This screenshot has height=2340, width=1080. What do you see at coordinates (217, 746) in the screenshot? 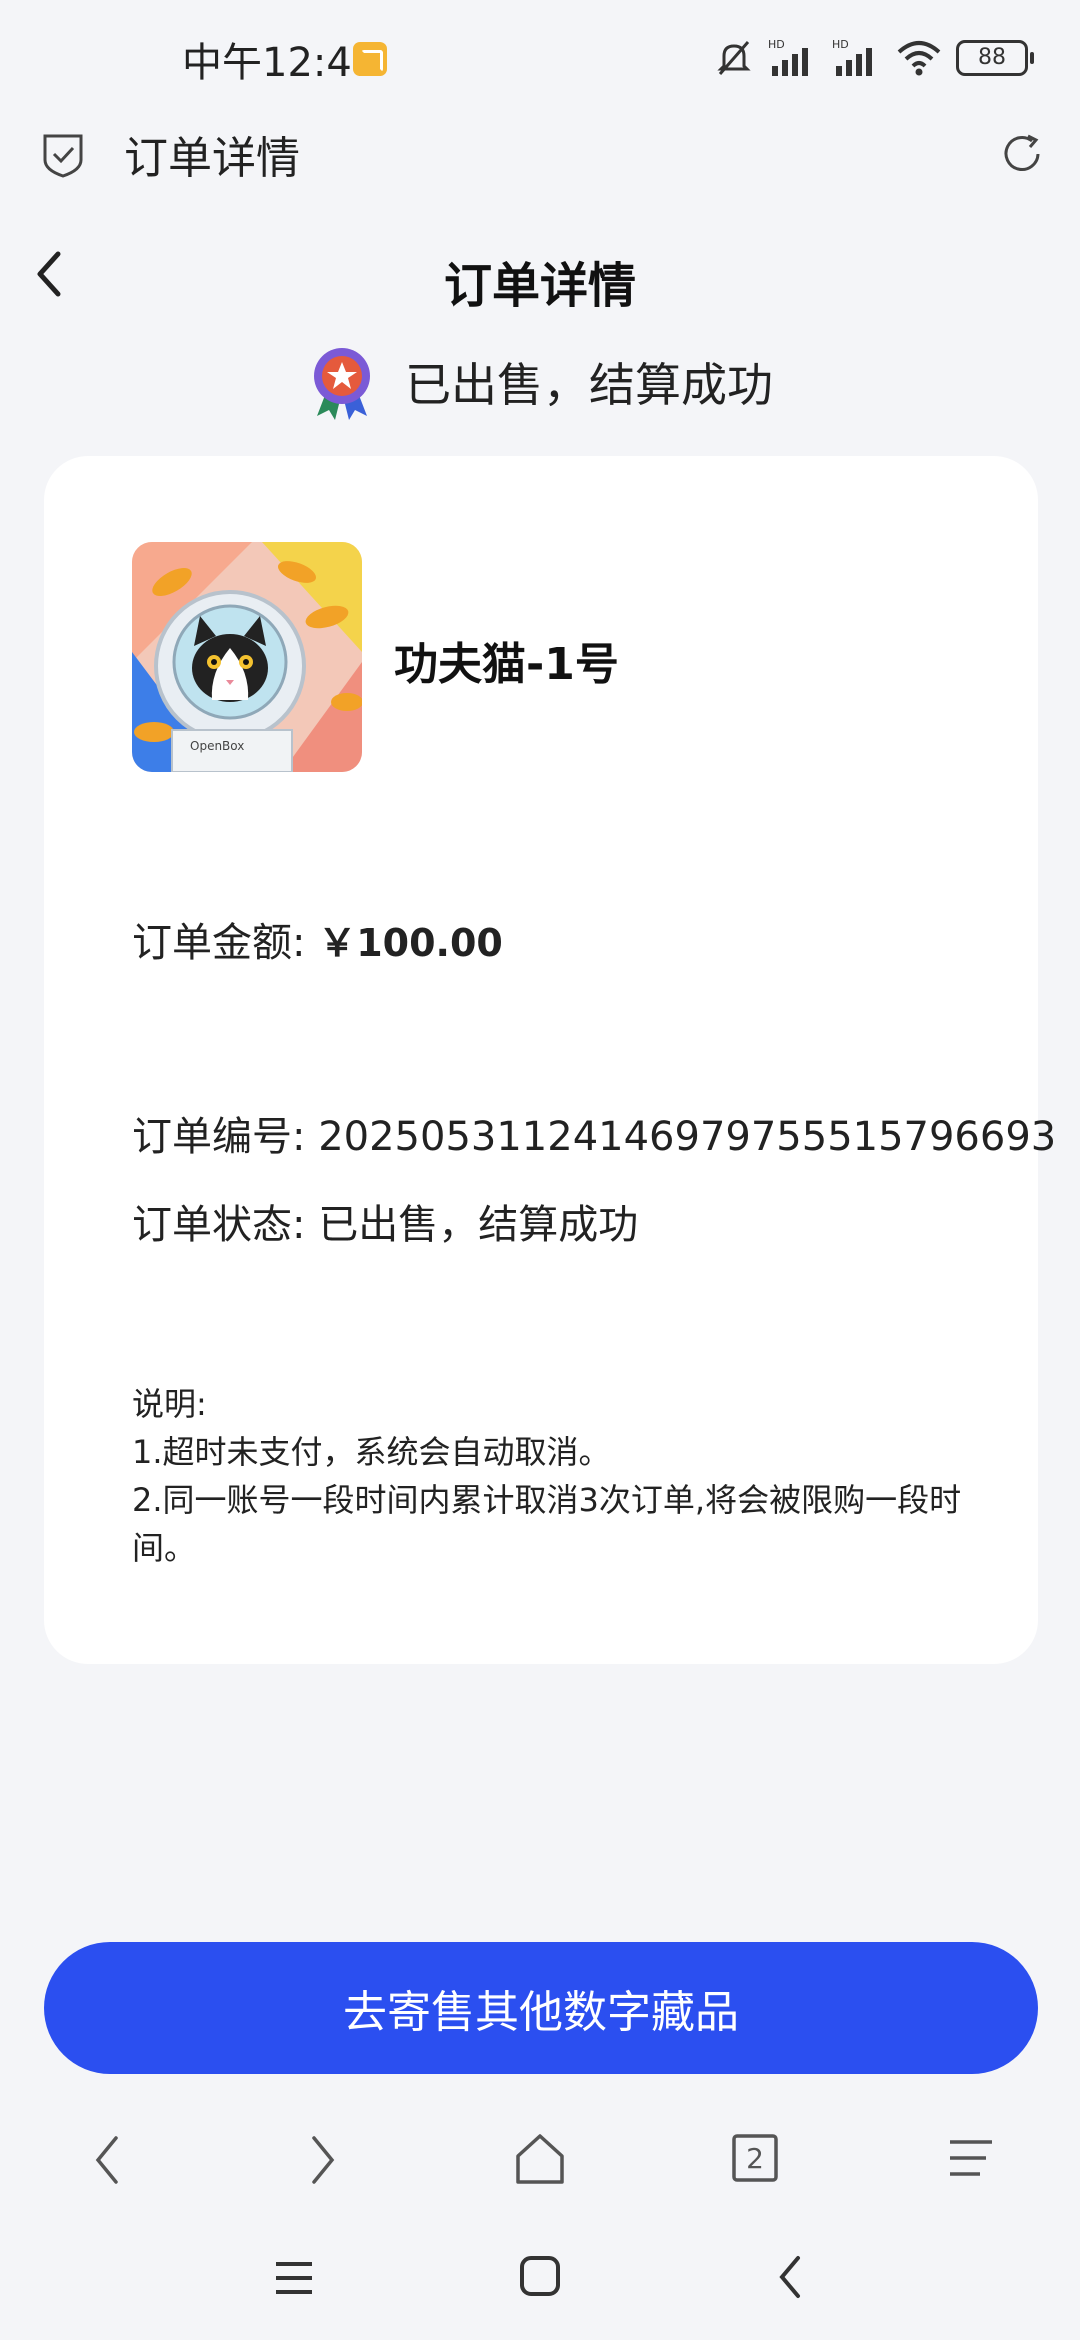
I see `suit-label: OpenBox` at bounding box center [217, 746].